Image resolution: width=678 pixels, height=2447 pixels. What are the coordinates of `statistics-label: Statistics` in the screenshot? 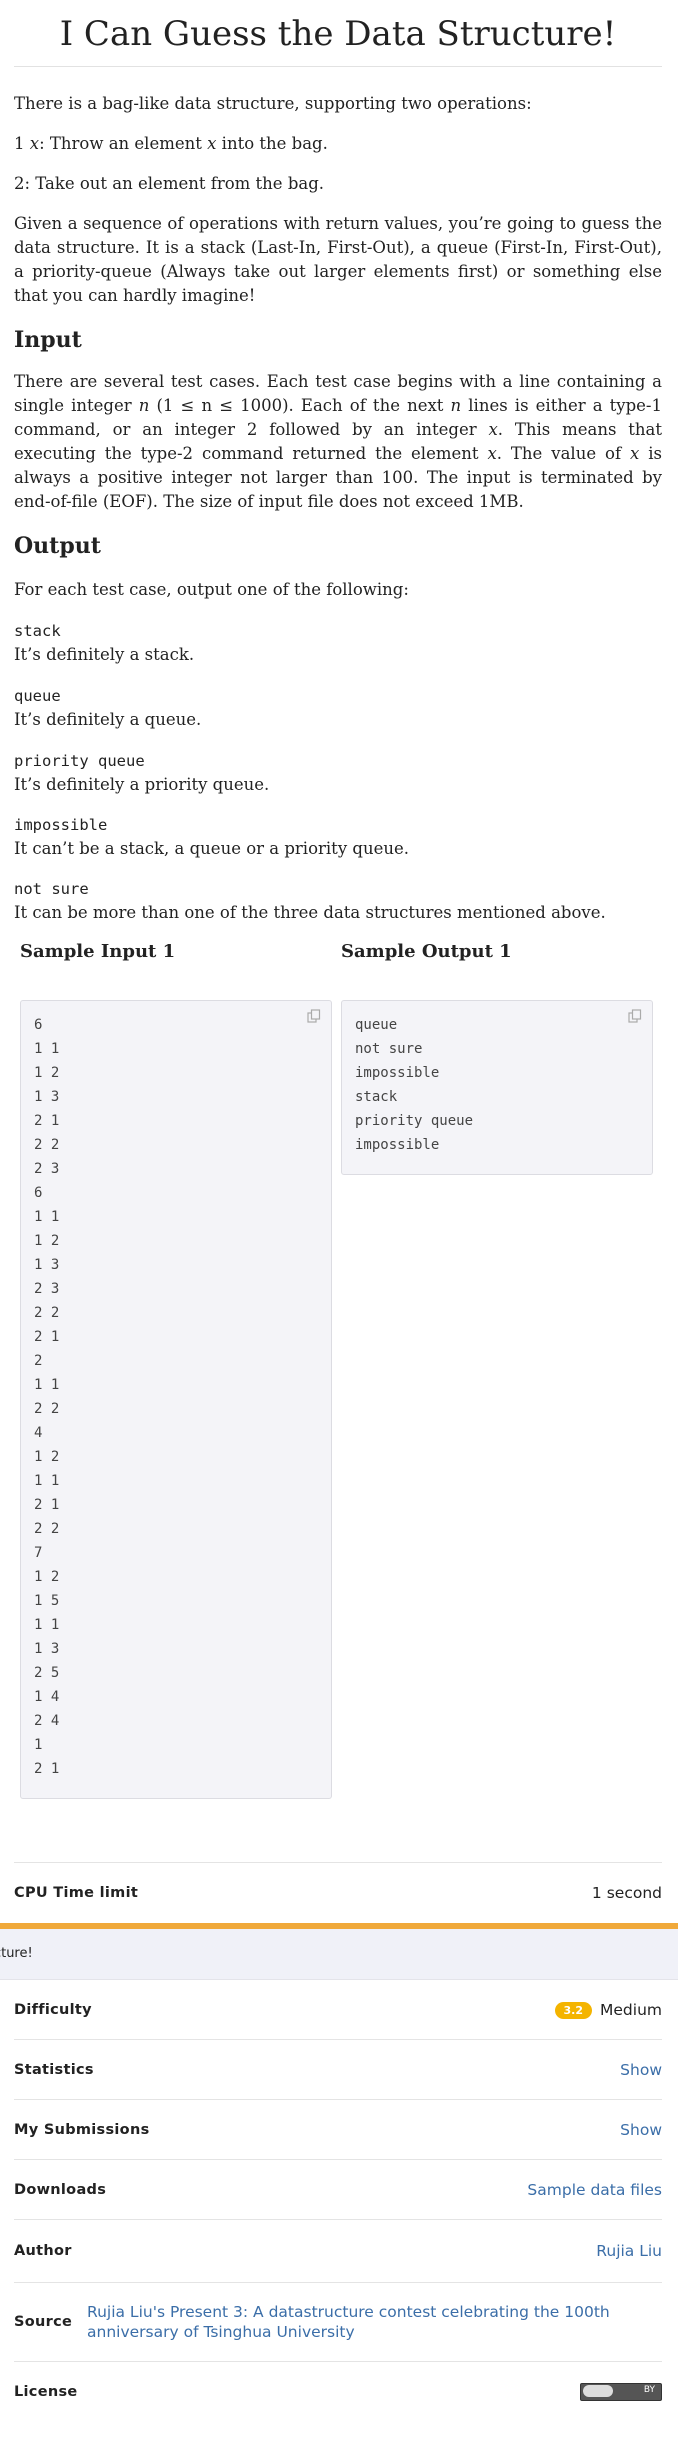 It's located at (54, 2069).